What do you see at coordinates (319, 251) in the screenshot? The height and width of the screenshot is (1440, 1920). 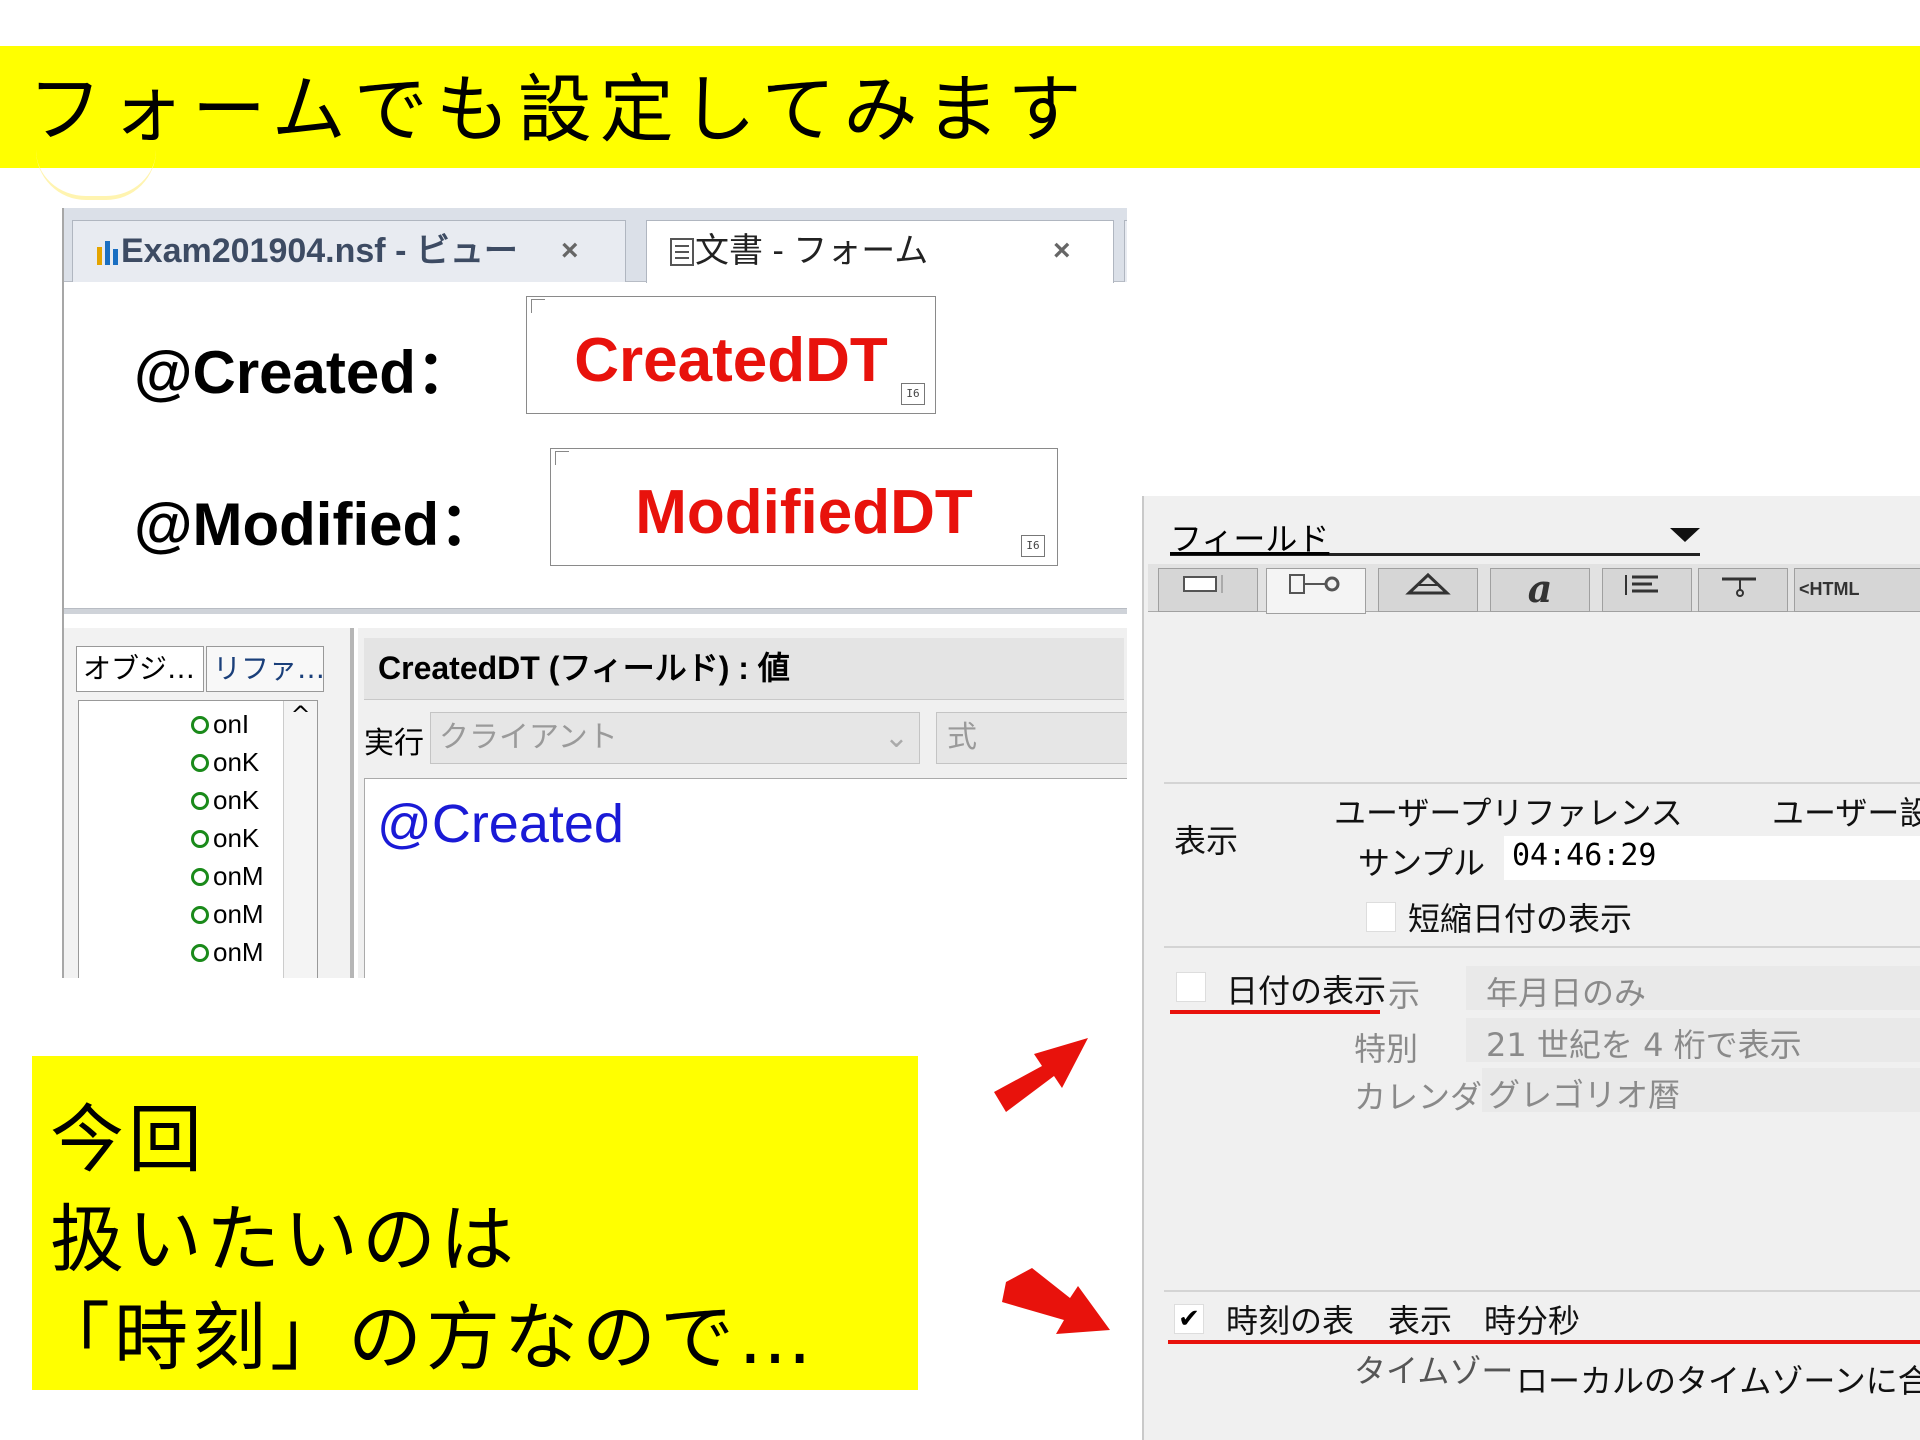 I see `tab-label: Exam201904.nsf - ビュー` at bounding box center [319, 251].